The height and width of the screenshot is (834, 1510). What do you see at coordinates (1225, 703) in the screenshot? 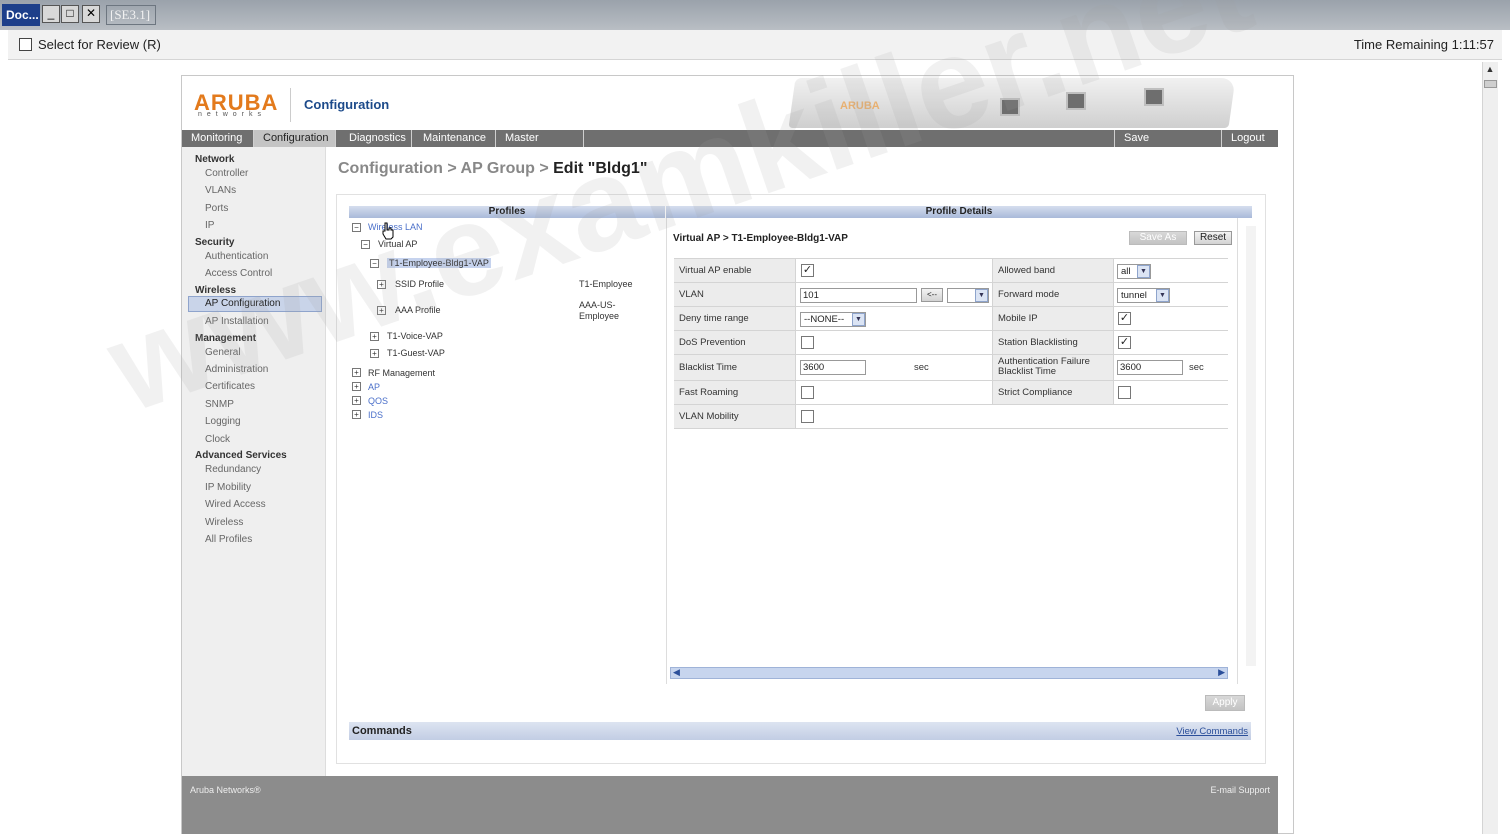
I see `apply-button: Apply` at bounding box center [1225, 703].